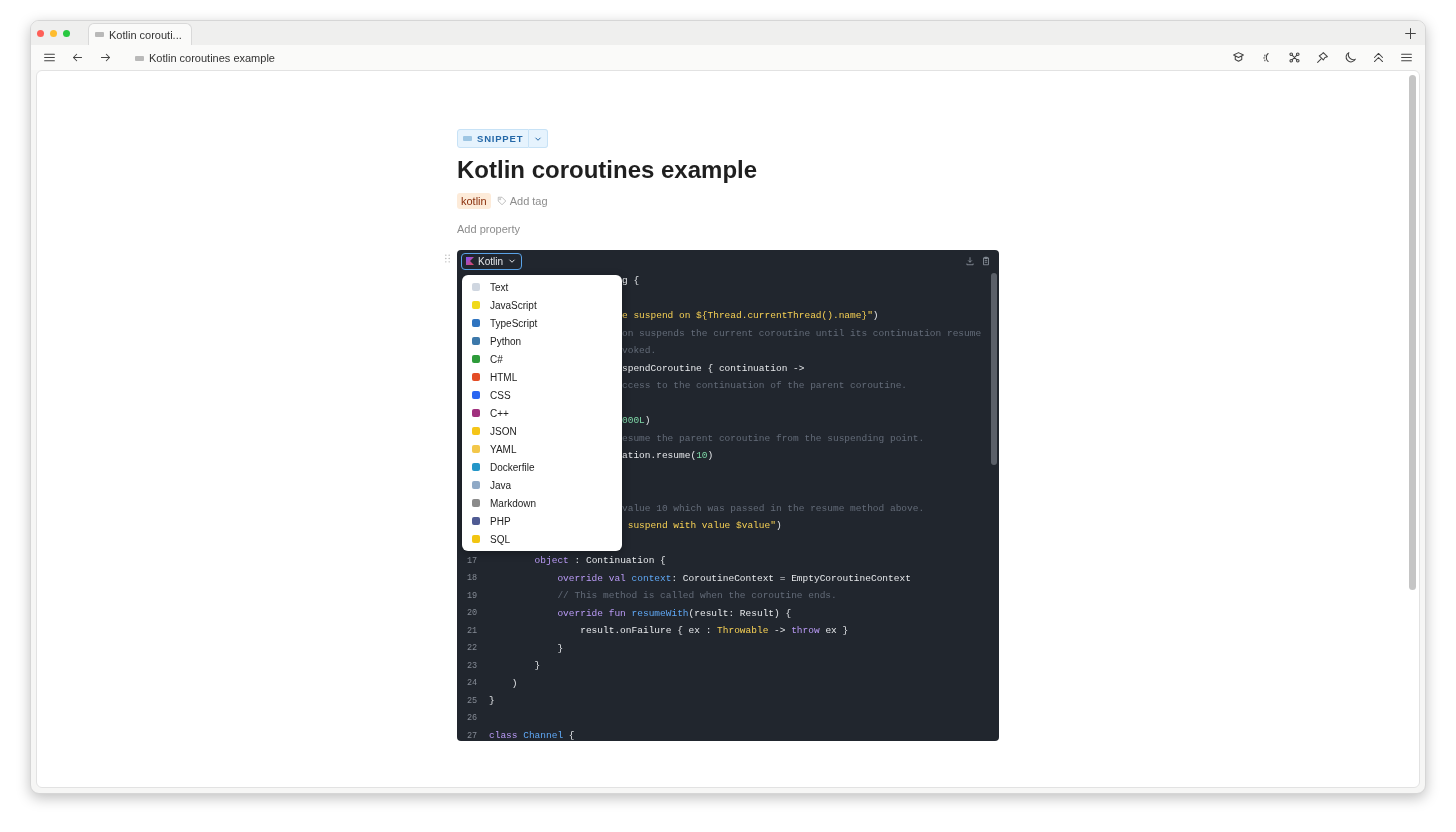  Describe the element at coordinates (773, 438) in the screenshot. I see `code-line: esume the parent coroutine from the suspending point.` at that location.